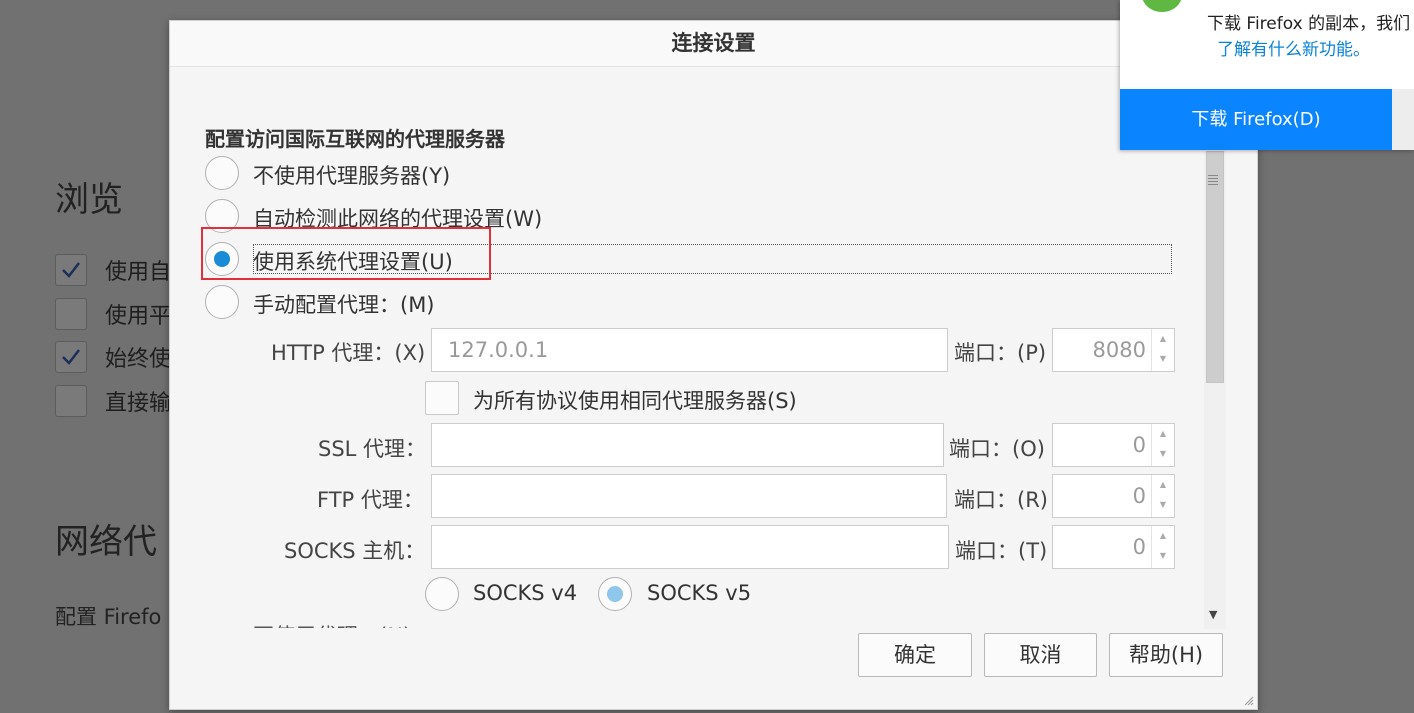 This screenshot has height=713, width=1414. What do you see at coordinates (222, 302) in the screenshot?
I see `radio-manual-proxy` at bounding box center [222, 302].